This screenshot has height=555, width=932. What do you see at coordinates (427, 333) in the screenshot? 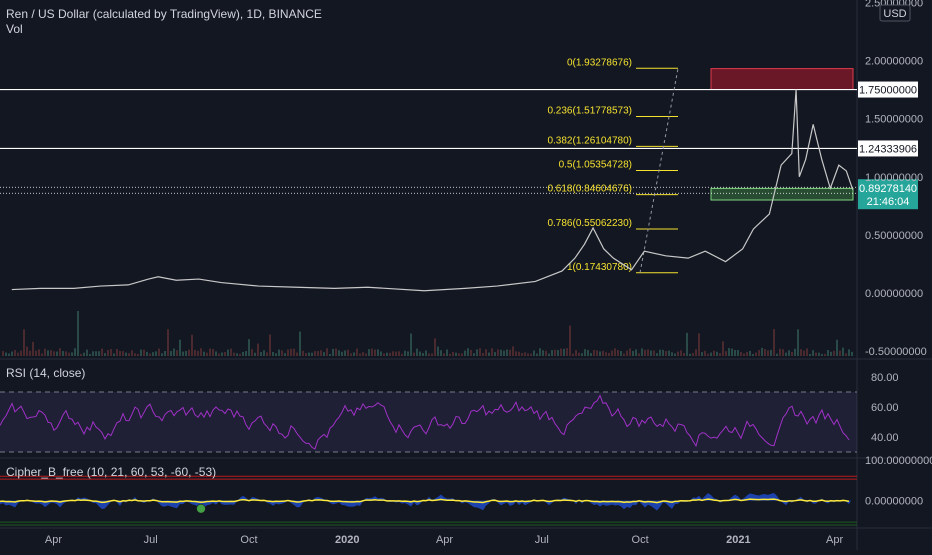
I see `volume-bars` at bounding box center [427, 333].